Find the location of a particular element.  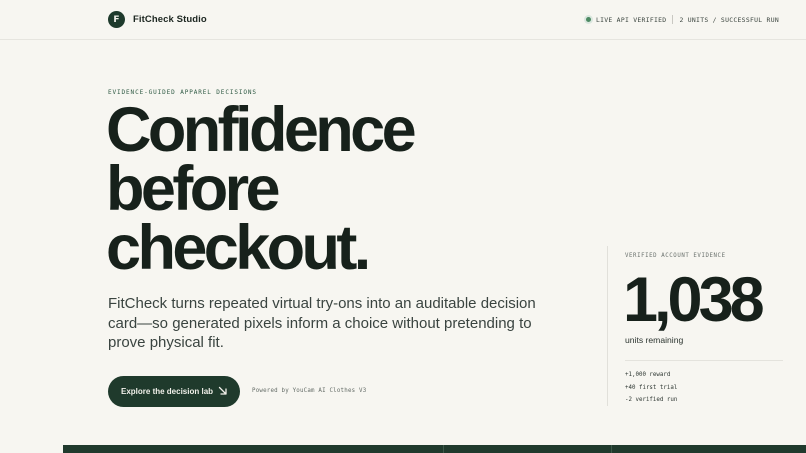

brand-name: FitCheck Studio is located at coordinates (170, 19).